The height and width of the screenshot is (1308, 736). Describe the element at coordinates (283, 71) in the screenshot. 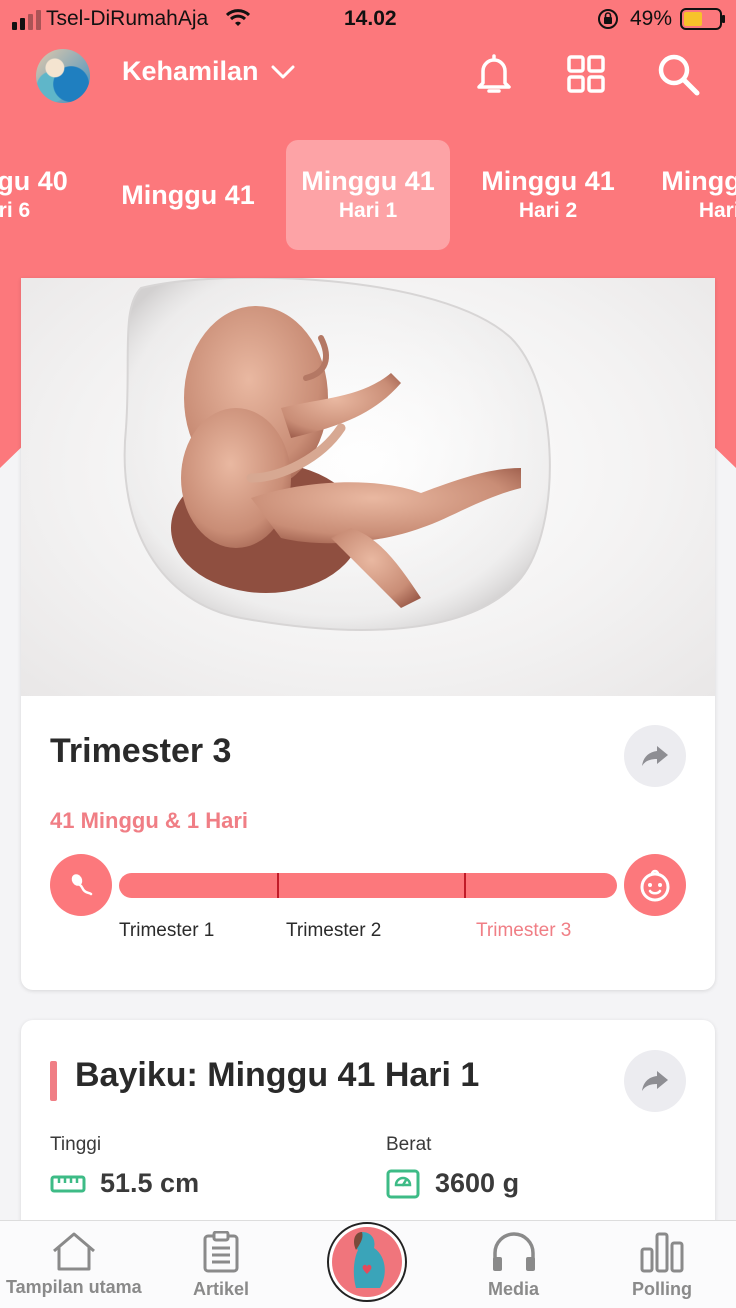

I see `chevron-down-icon` at that location.